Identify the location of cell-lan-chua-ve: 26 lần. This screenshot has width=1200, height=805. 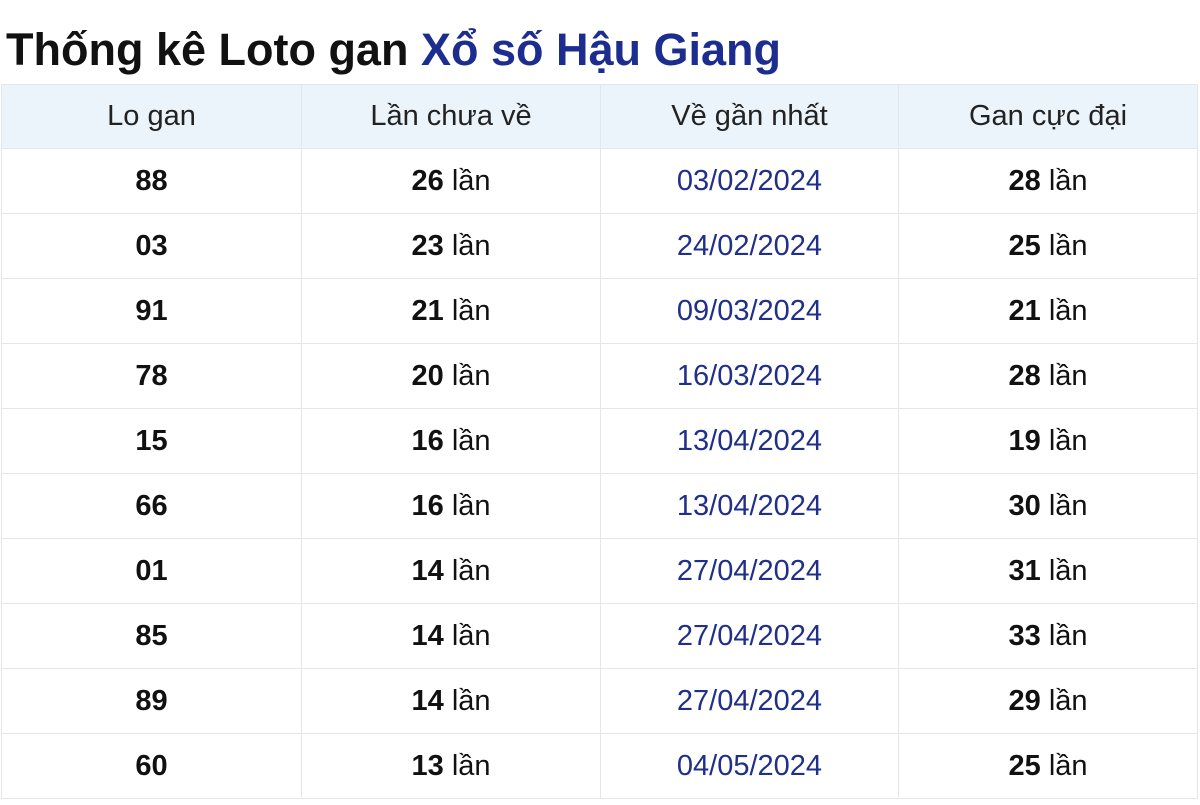
(451, 181).